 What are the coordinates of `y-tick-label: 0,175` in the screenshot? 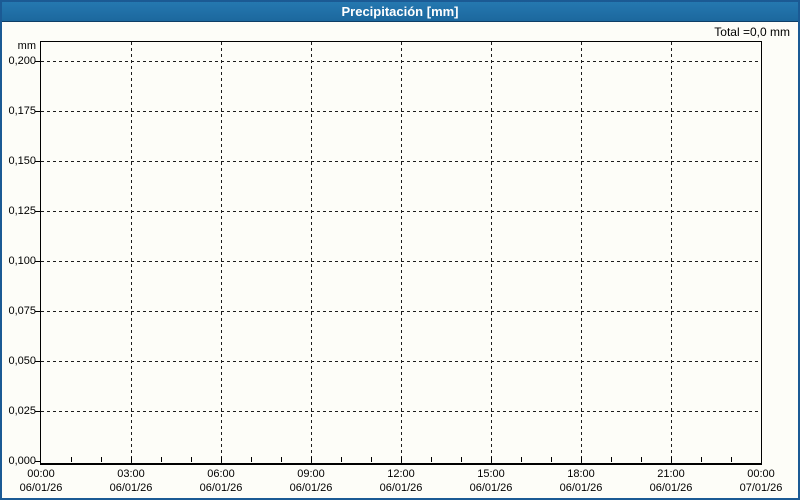 It's located at (22, 111).